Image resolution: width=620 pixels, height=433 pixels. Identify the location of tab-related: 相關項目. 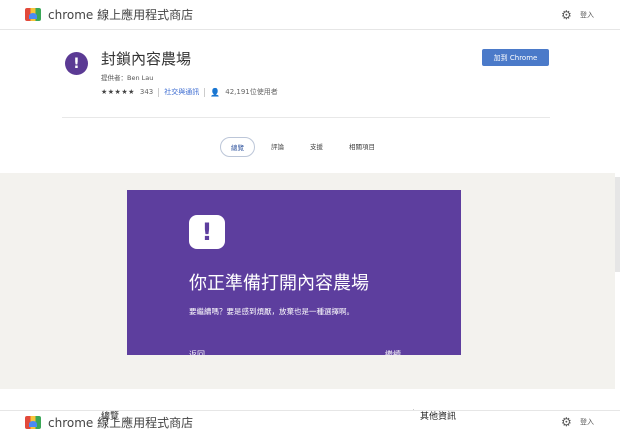
(362, 147).